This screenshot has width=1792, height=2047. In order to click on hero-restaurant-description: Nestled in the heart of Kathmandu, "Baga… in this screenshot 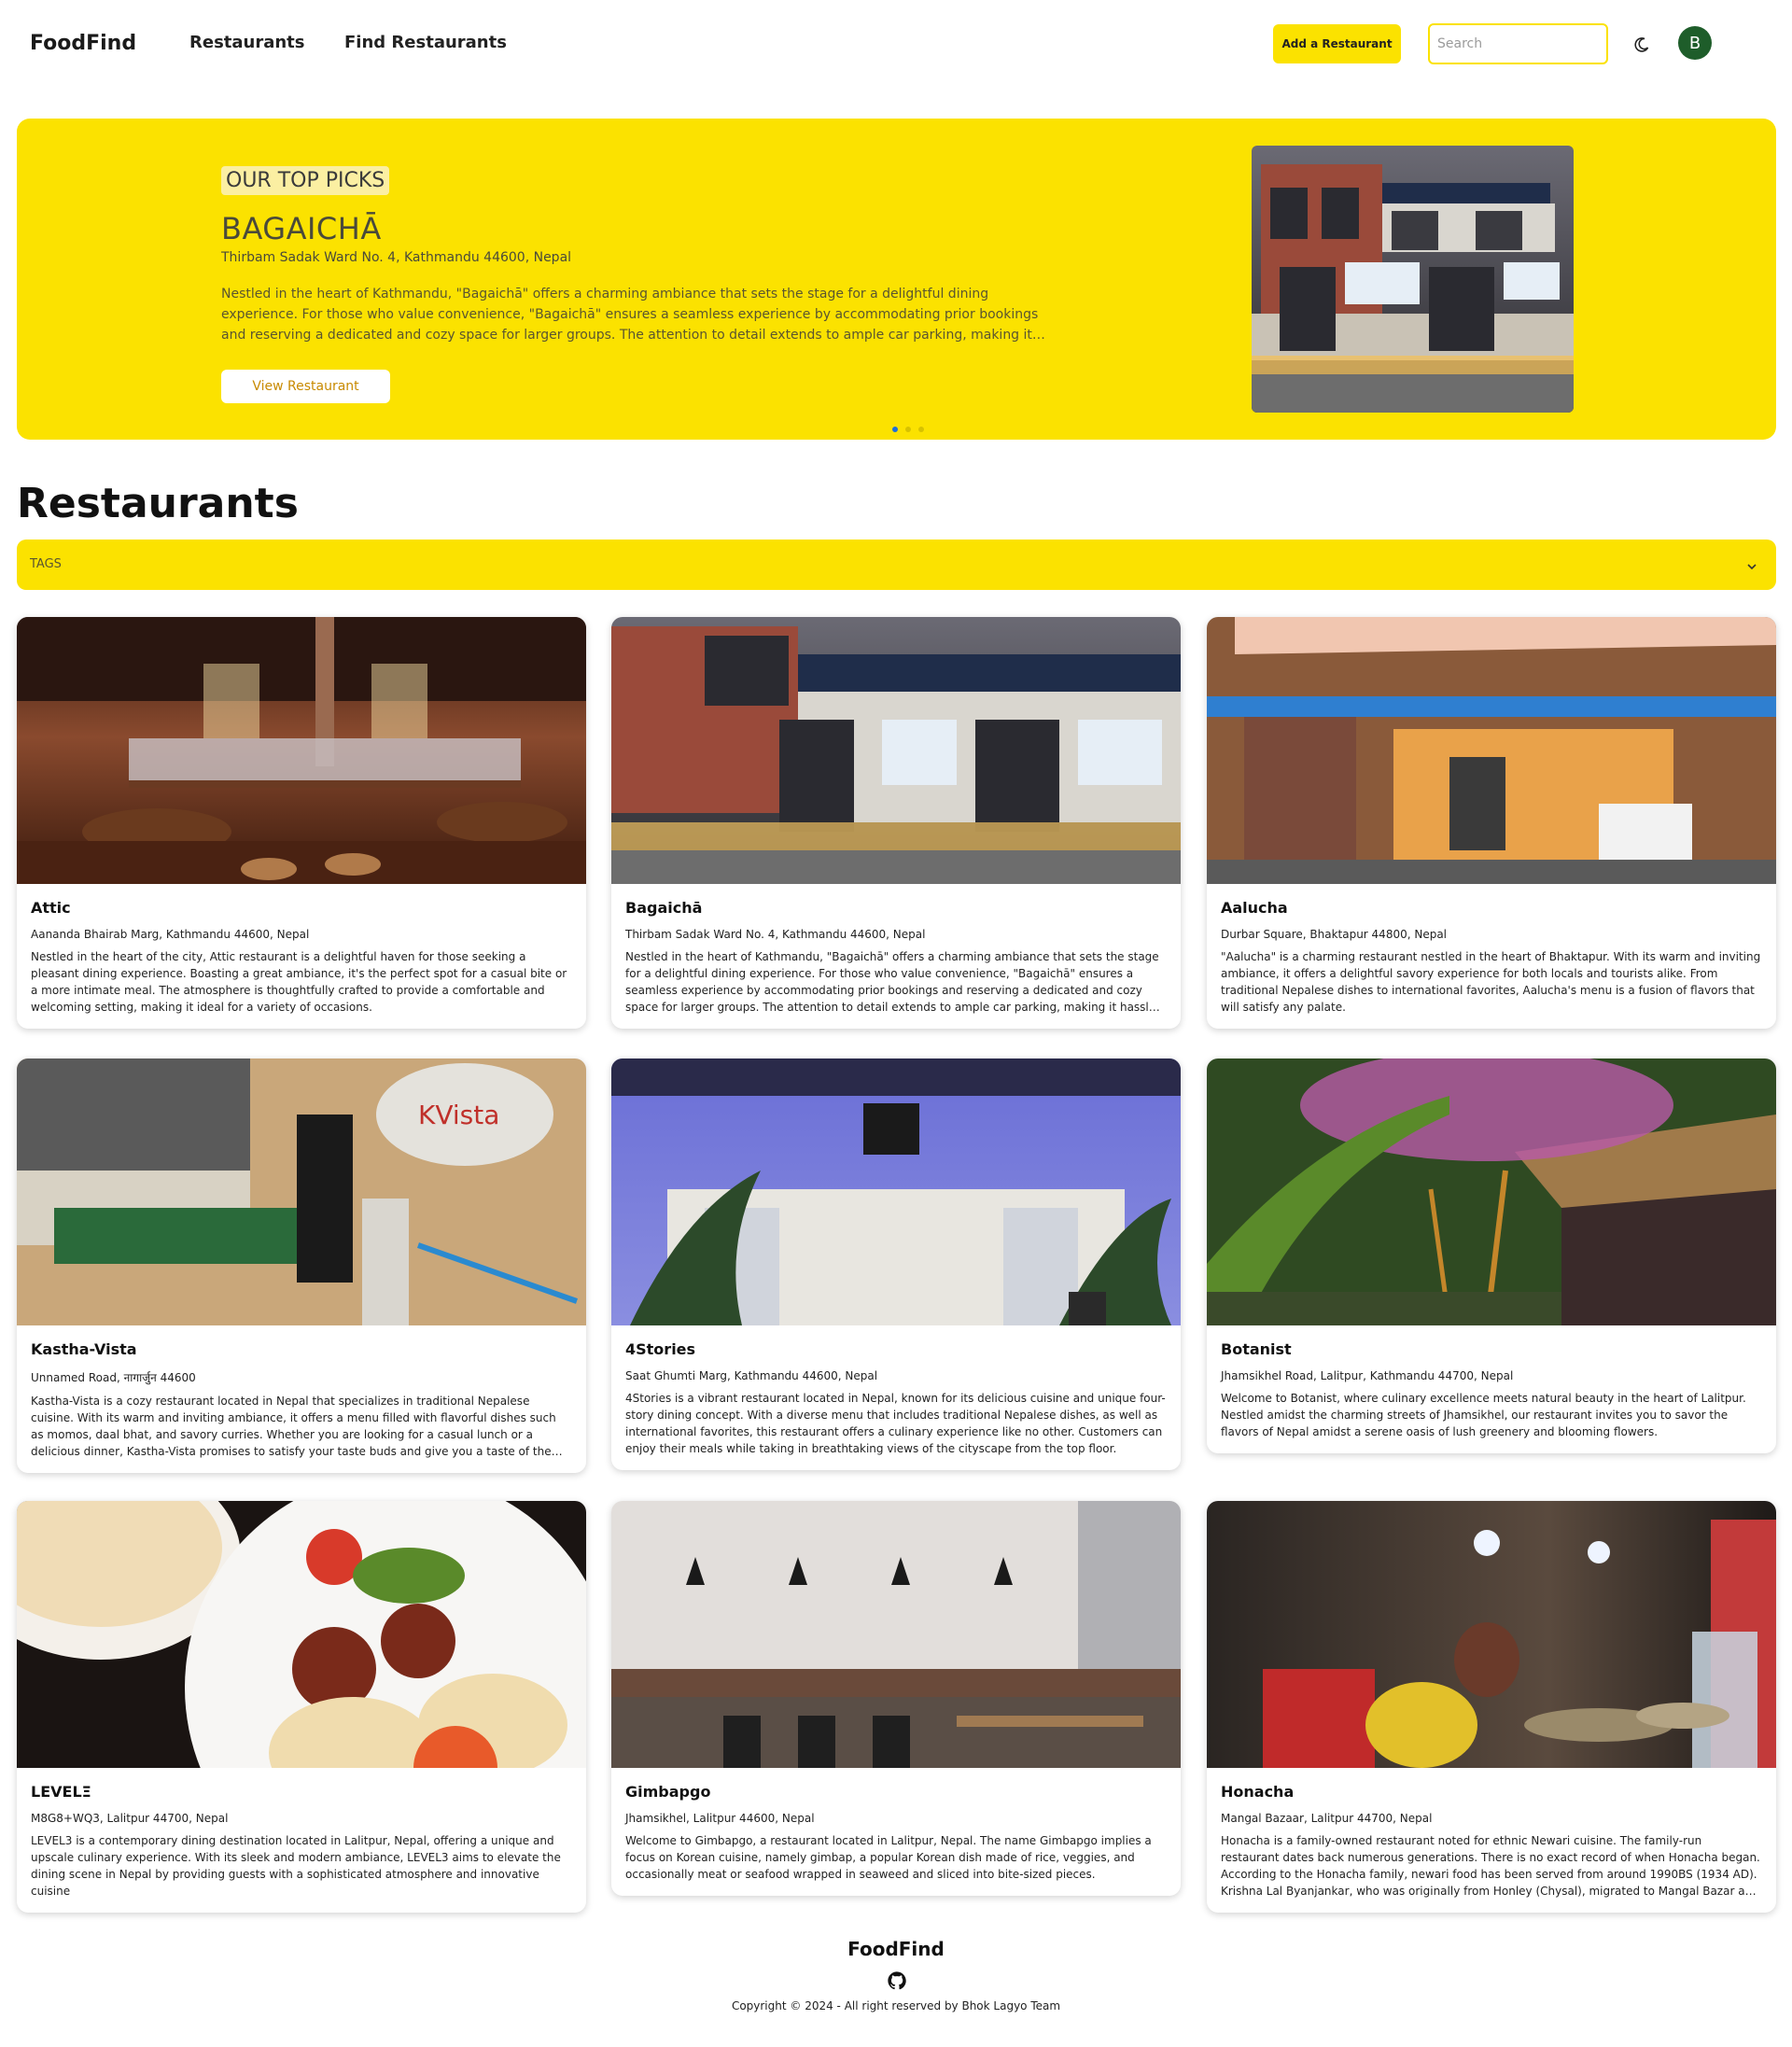, I will do `click(630, 315)`.